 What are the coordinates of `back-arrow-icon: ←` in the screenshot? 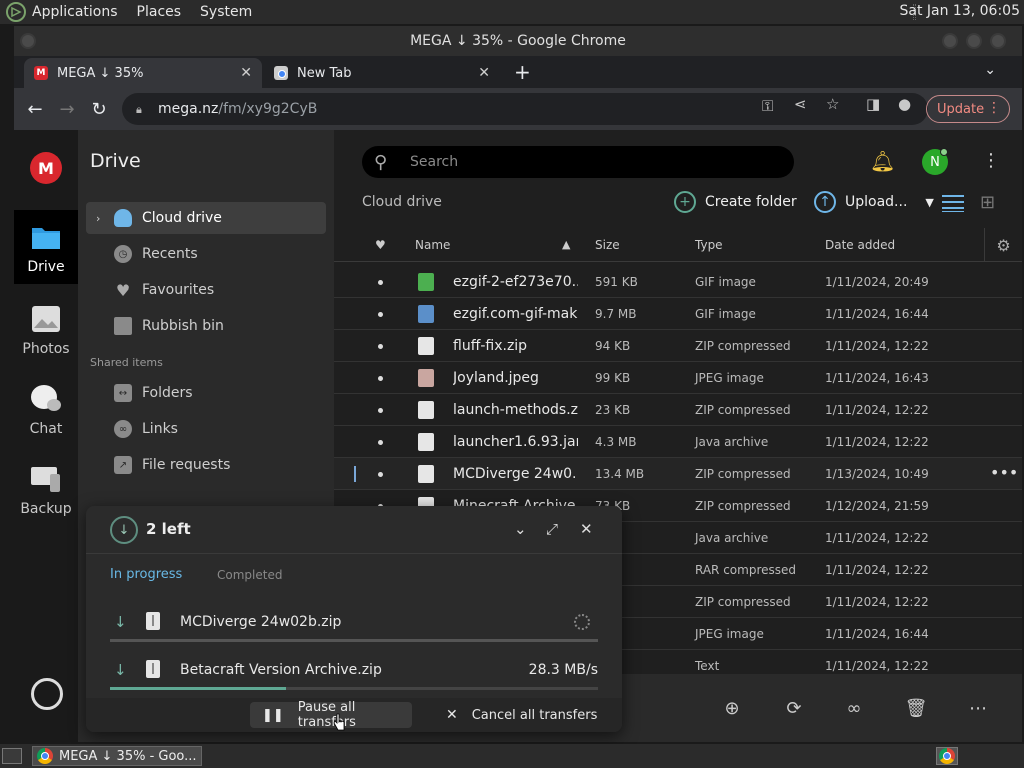 It's located at (35, 109).